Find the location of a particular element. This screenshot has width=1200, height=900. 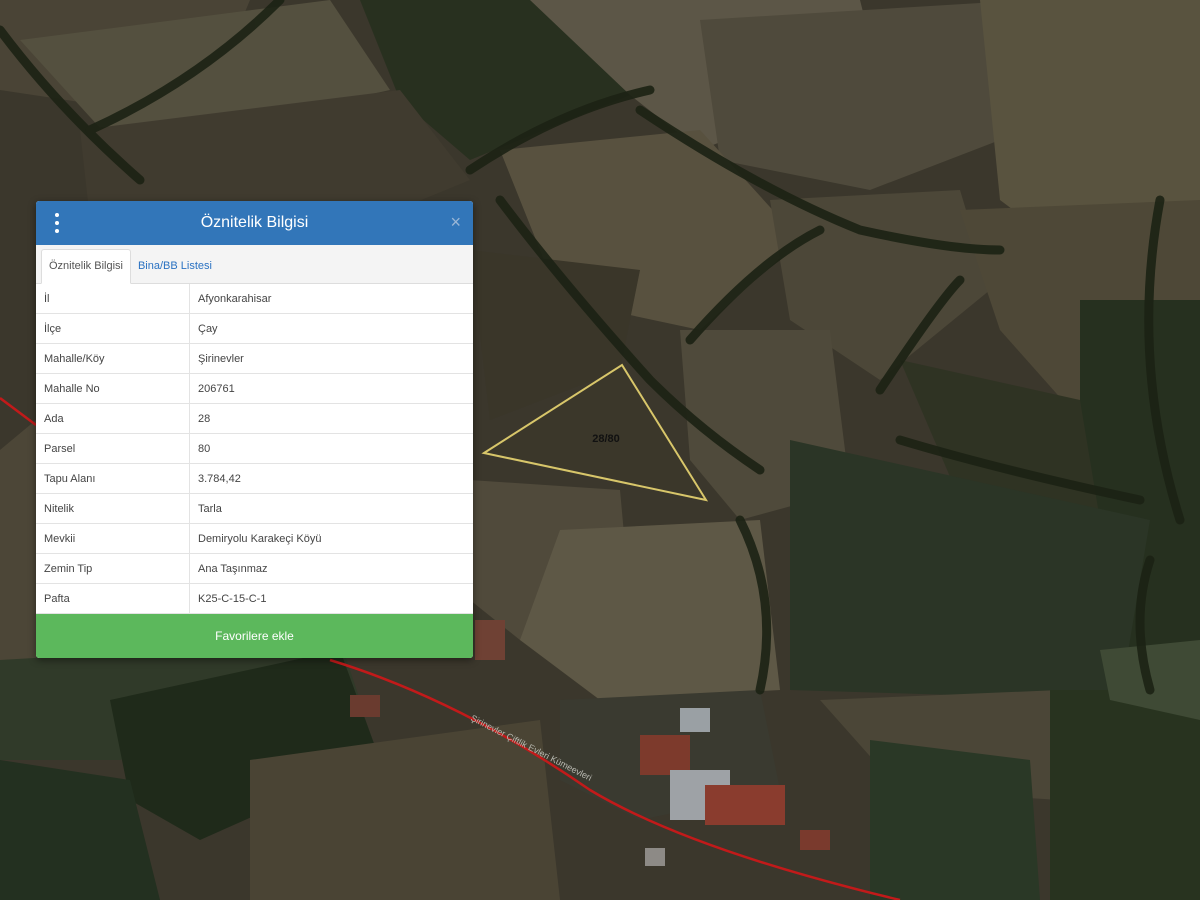

table-row: Zemin Tip Ana Taşınmaz is located at coordinates (254, 568).